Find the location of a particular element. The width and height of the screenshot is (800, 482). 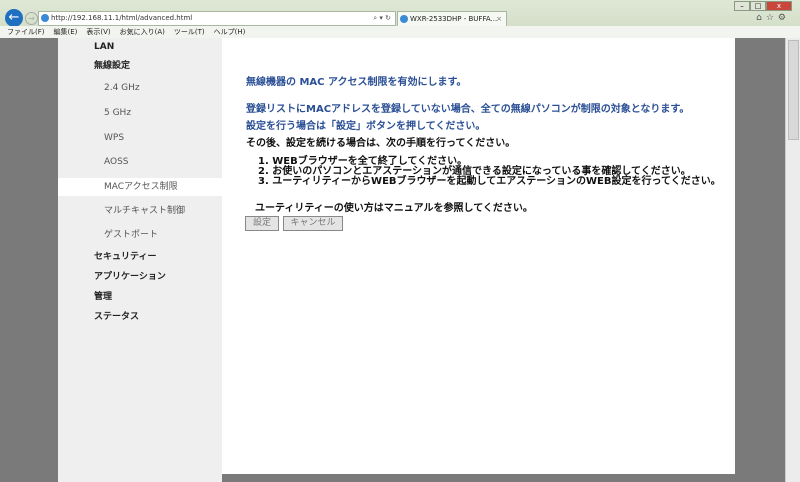

sidebar-item: 管理 is located at coordinates (140, 297).